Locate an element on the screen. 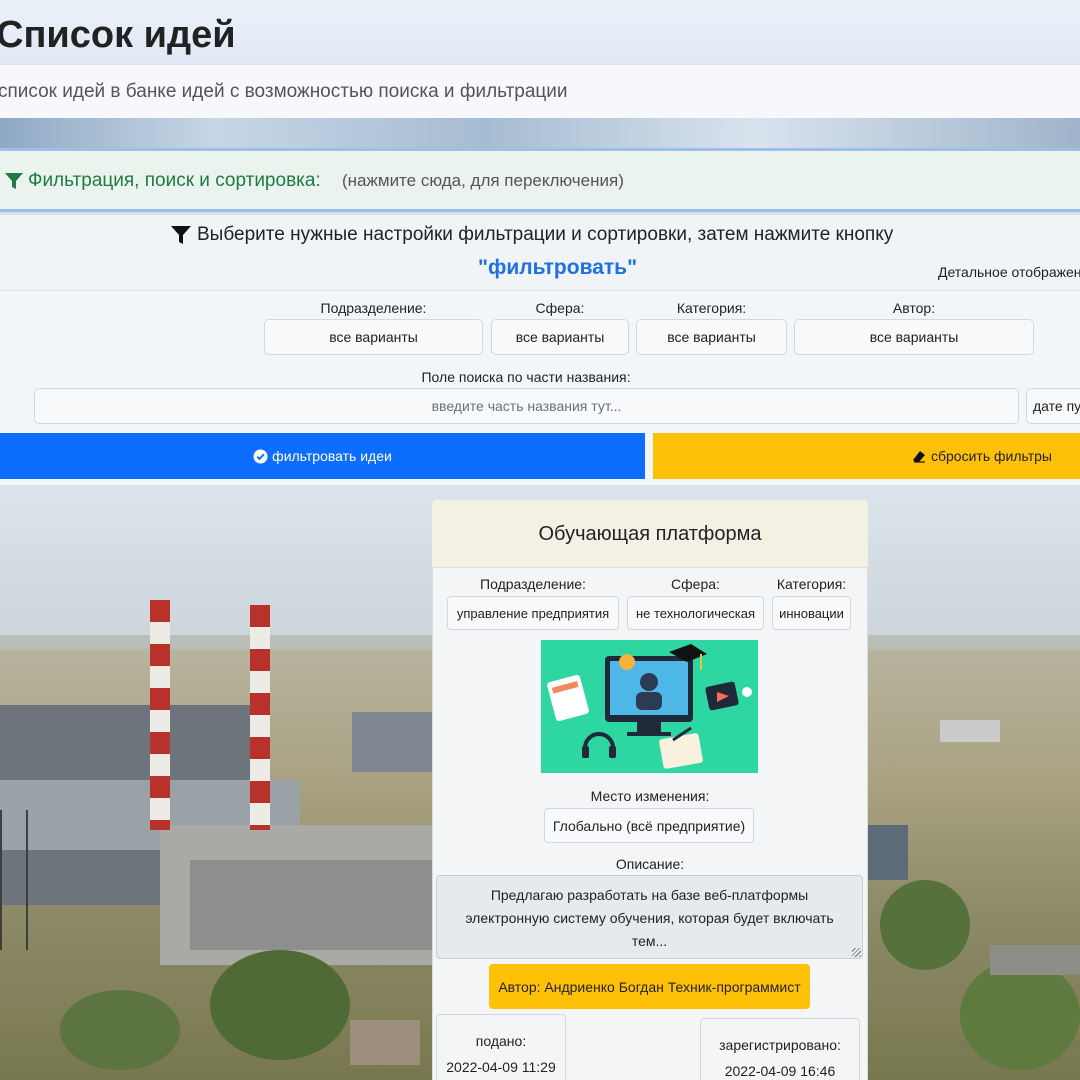 The height and width of the screenshot is (1080, 1080). reset-filters-button: сбросить фильтры is located at coordinates (866, 456).